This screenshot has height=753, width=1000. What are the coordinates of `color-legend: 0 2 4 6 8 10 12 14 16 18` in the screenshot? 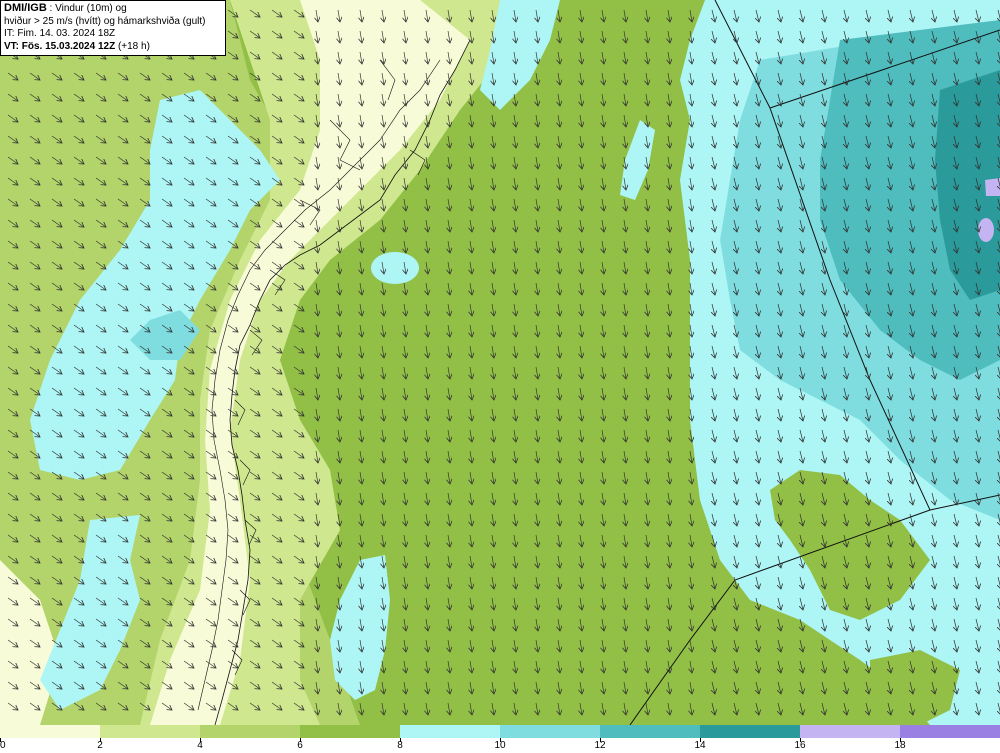 It's located at (500, 739).